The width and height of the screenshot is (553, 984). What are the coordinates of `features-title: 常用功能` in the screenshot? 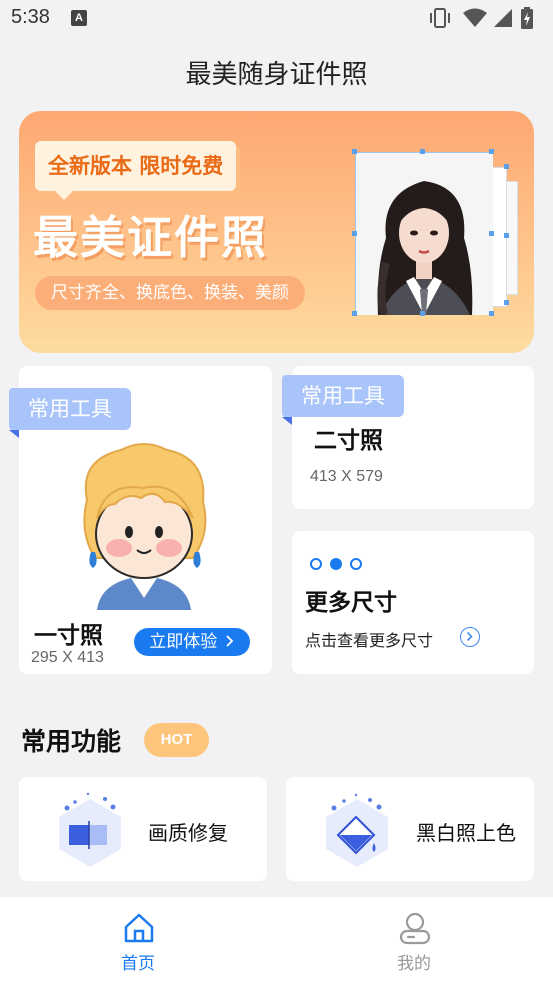 It's located at (71, 741).